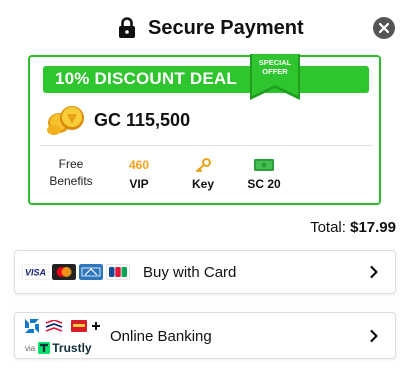 This screenshot has height=373, width=409. What do you see at coordinates (77, 272) in the screenshot?
I see `card-logos: VISA` at bounding box center [77, 272].